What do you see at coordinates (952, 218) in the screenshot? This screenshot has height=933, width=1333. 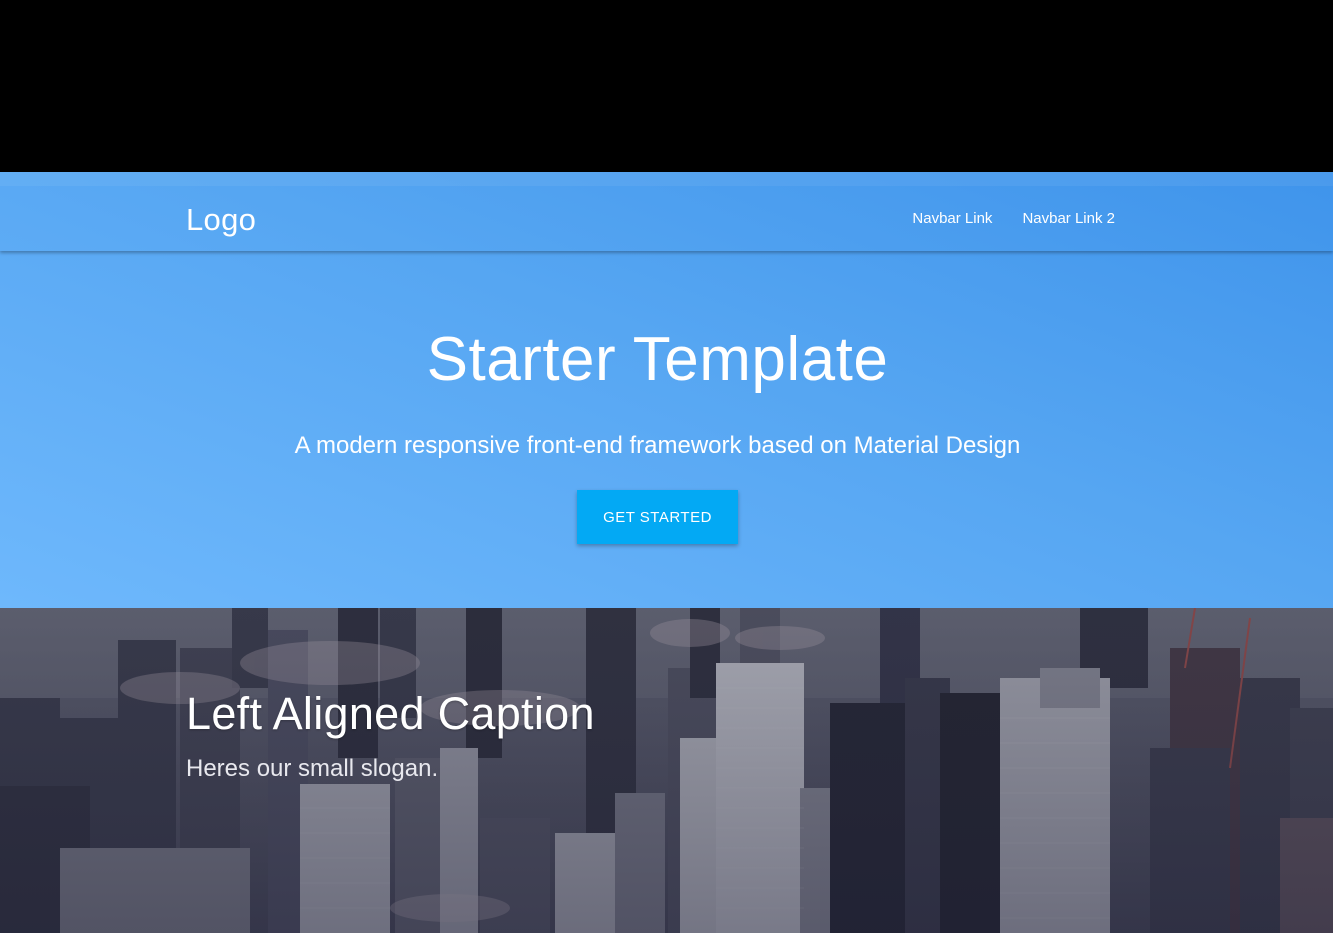 I see `navbar-link-1: Navbar Link` at bounding box center [952, 218].